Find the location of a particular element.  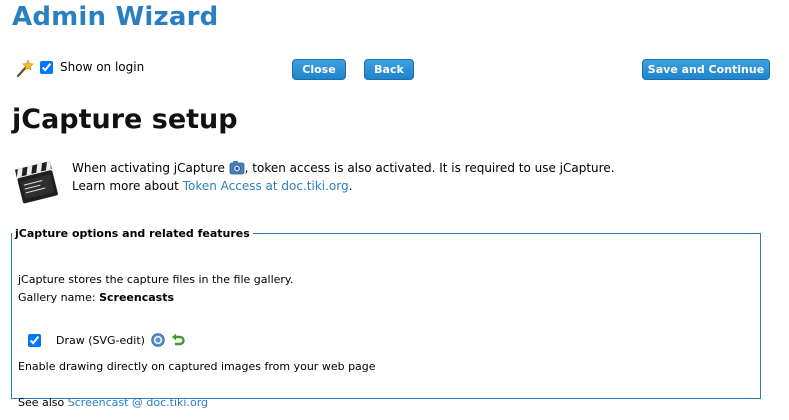

section-title: jCapture setup is located at coordinates (125, 119).